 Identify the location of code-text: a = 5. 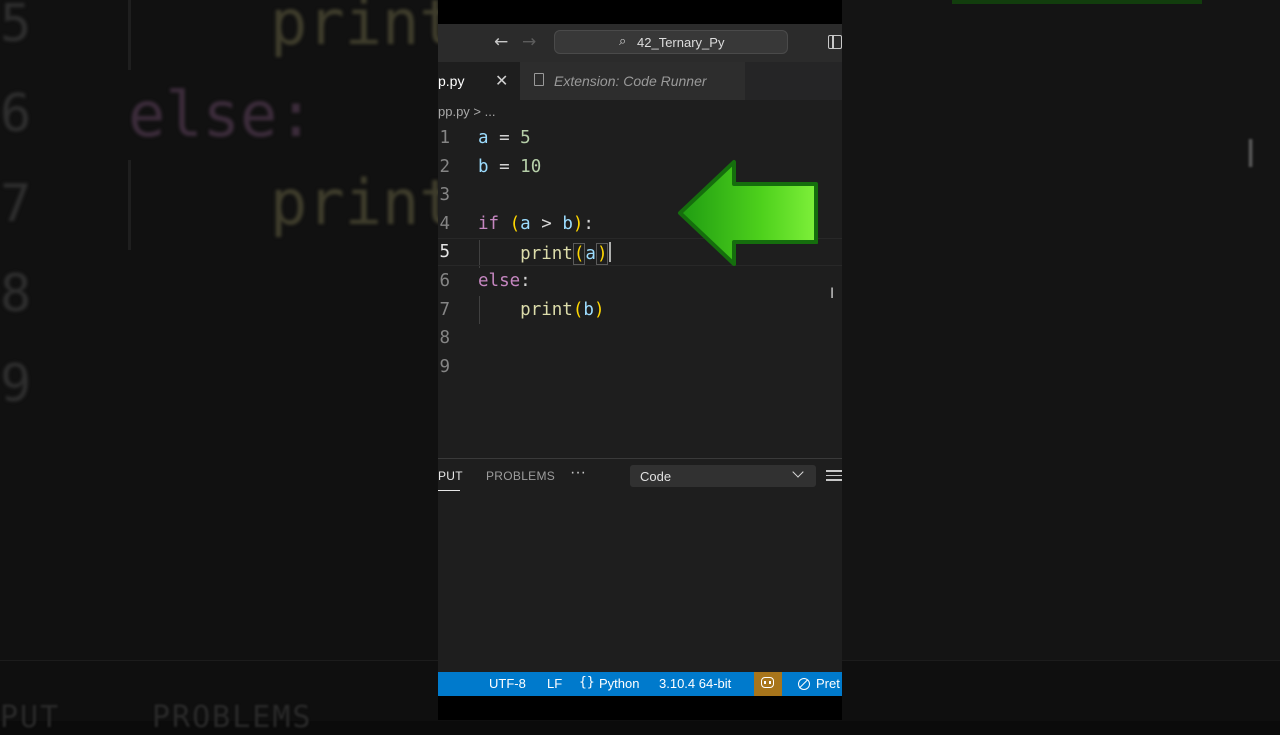
(504, 138).